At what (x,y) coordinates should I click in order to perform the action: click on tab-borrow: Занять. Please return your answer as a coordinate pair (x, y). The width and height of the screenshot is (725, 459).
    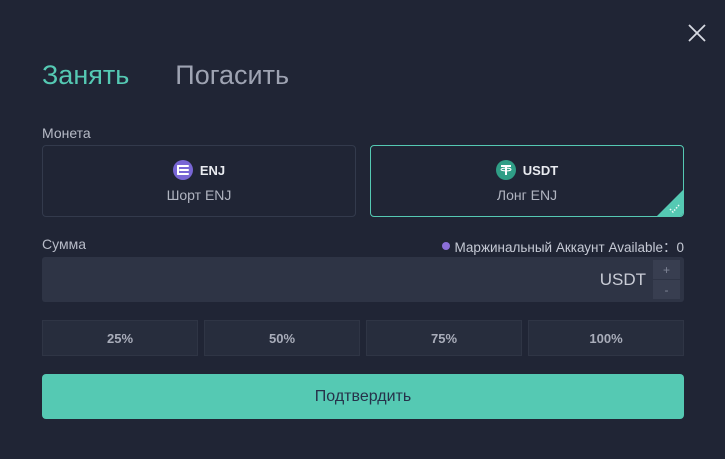
    Looking at the image, I should click on (85, 75).